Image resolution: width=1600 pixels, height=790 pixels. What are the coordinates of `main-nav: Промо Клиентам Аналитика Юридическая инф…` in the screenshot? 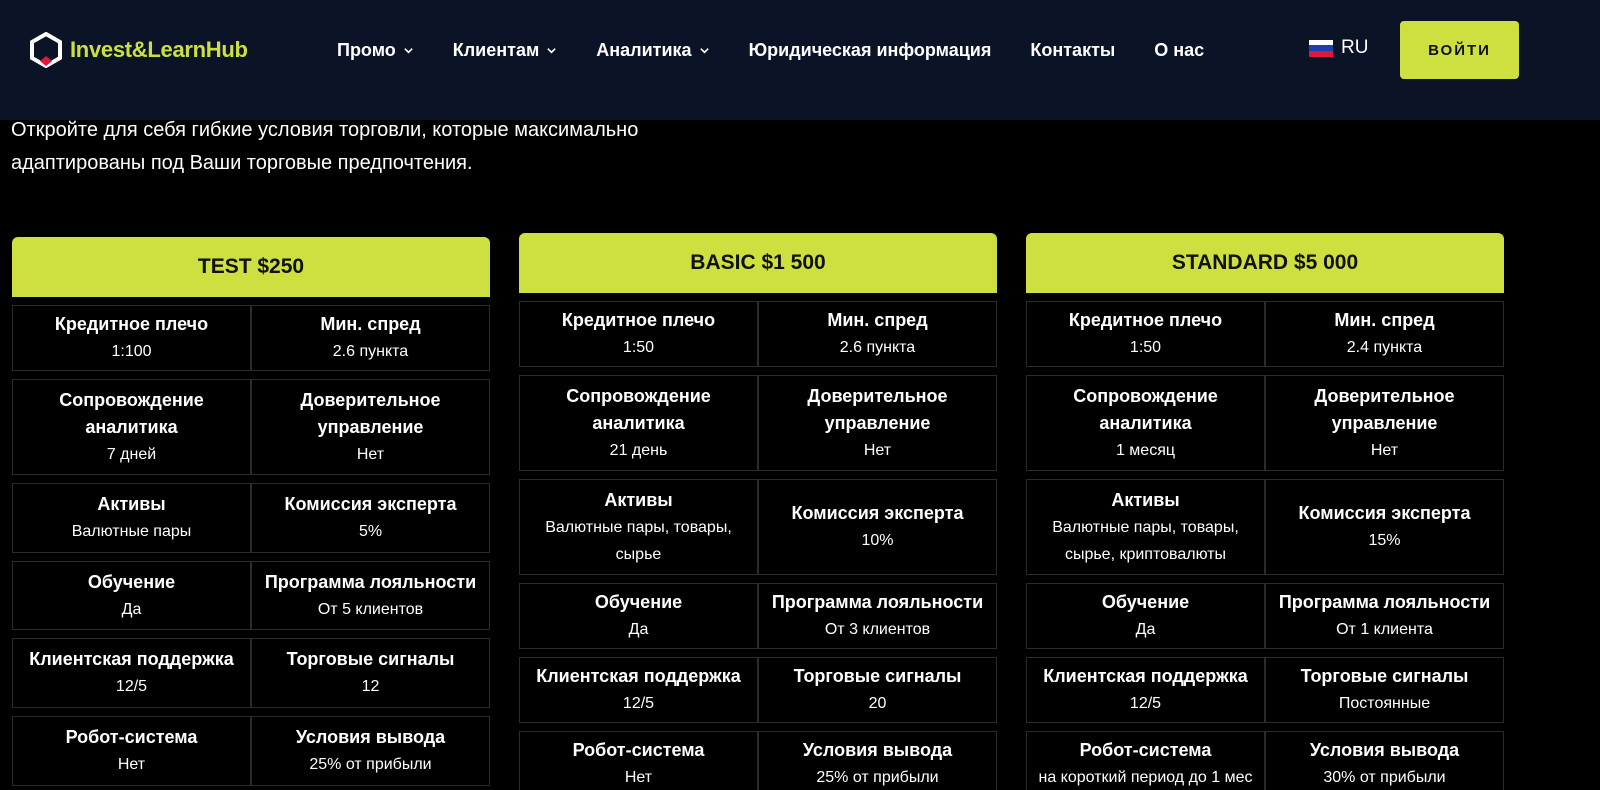 It's located at (790, 50).